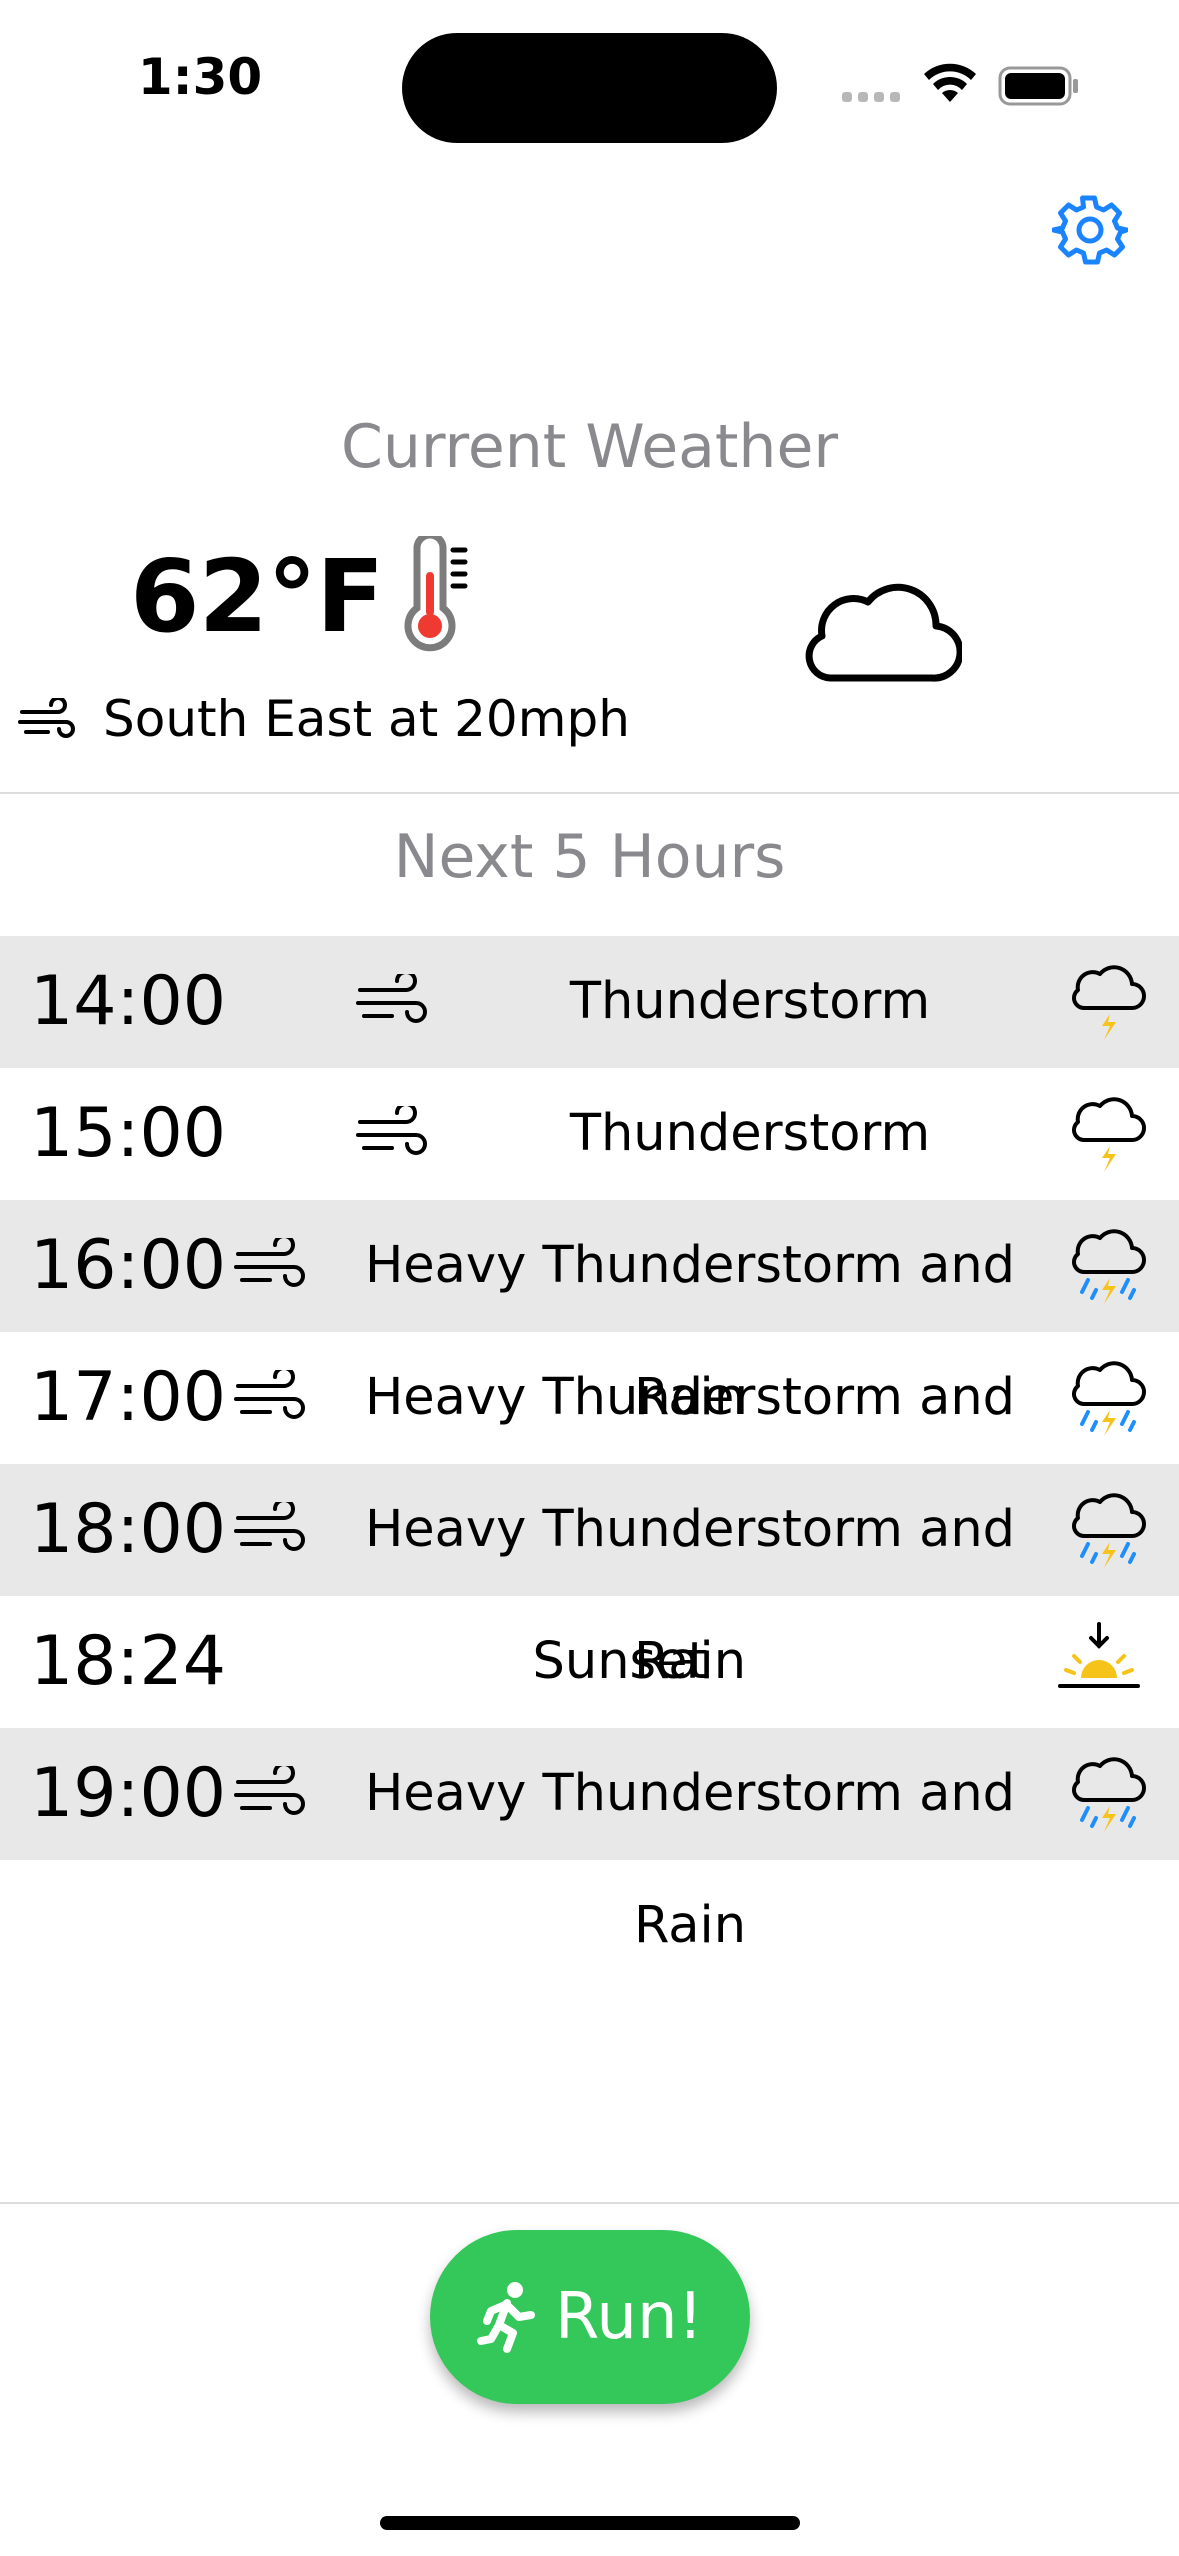 This screenshot has height=2556, width=1179. Describe the element at coordinates (128, 1397) in the screenshot. I see `forecast-time: 17:00` at that location.